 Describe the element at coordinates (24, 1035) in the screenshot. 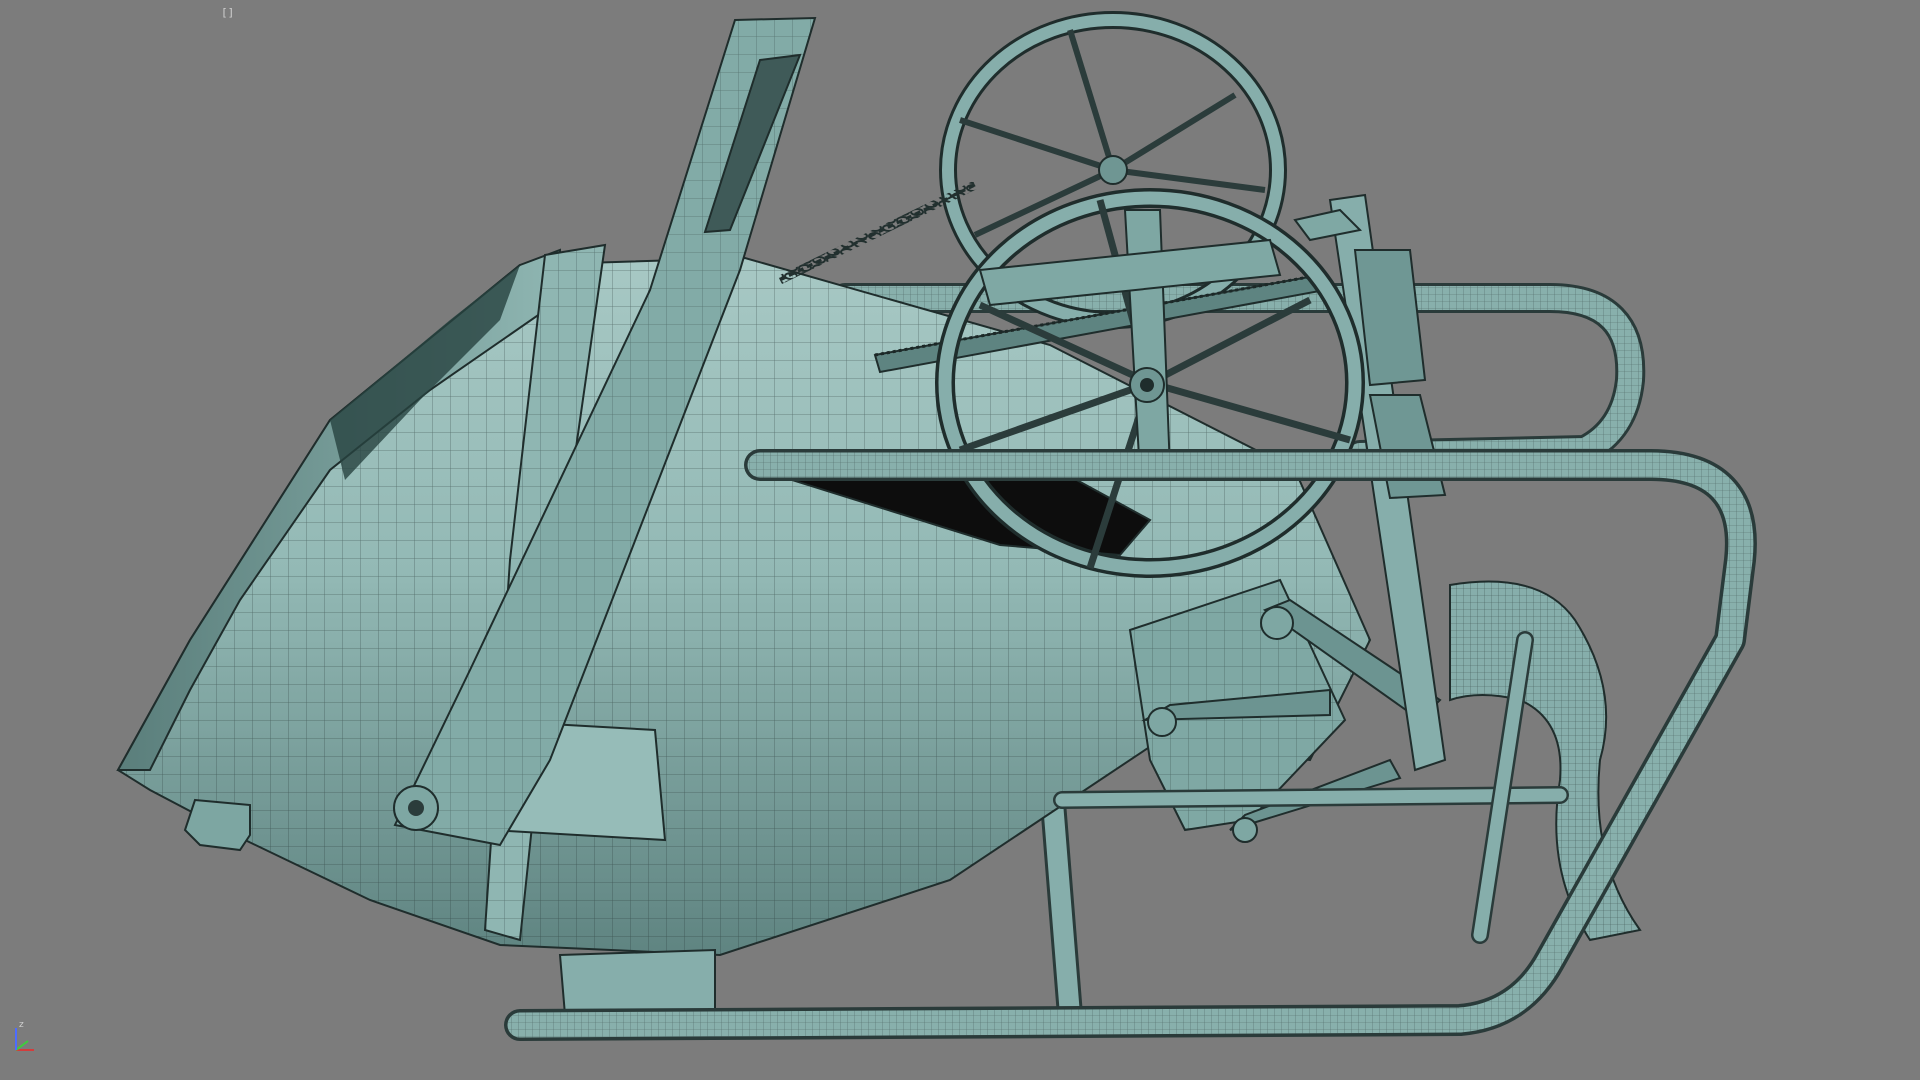

I see `axis-gizmo: z` at that location.